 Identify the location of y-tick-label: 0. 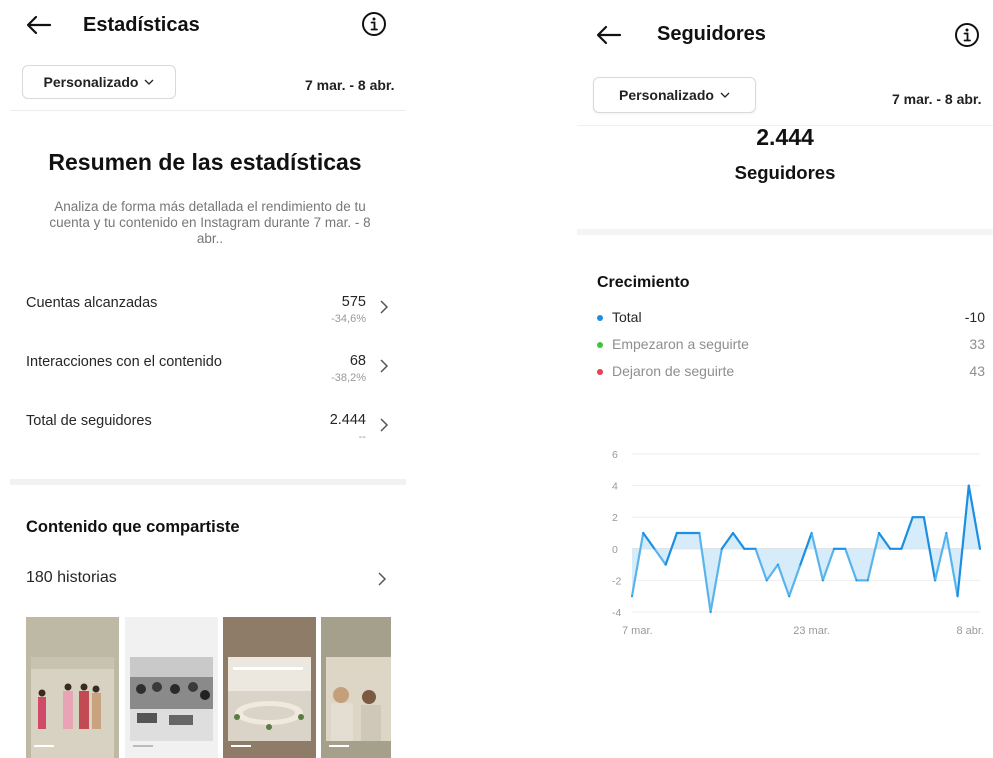
(615, 550).